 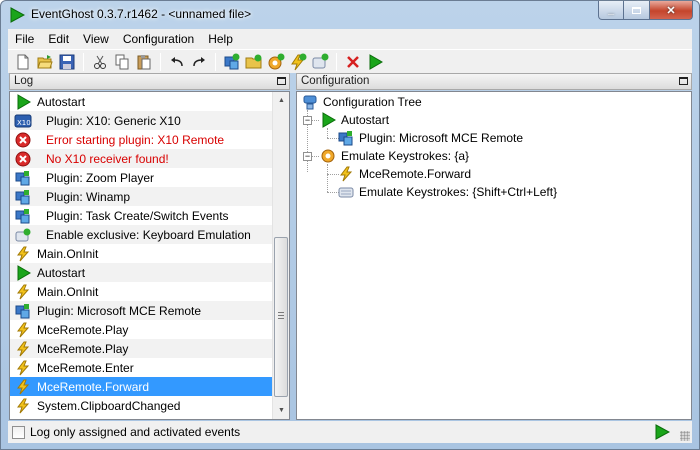 I want to click on copy-icon, so click(x=122, y=61).